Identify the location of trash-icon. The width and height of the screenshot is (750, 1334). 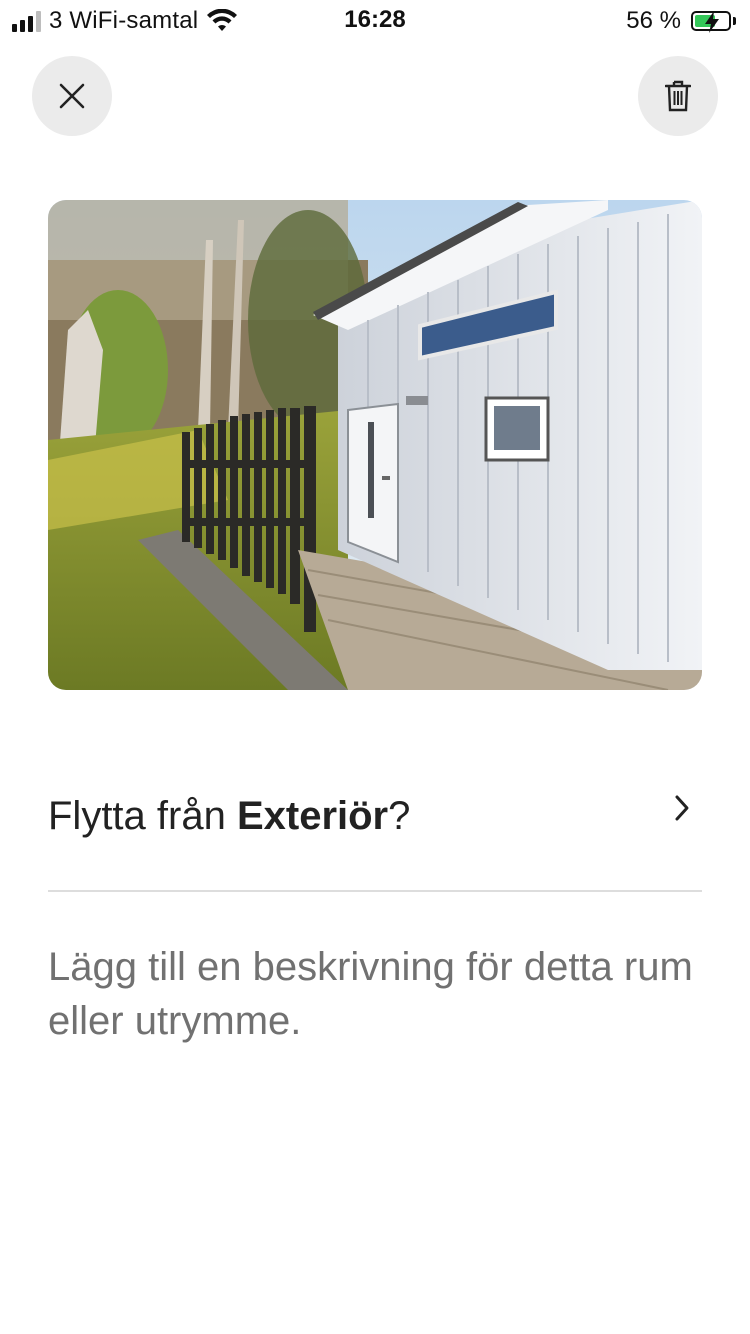
(678, 96).